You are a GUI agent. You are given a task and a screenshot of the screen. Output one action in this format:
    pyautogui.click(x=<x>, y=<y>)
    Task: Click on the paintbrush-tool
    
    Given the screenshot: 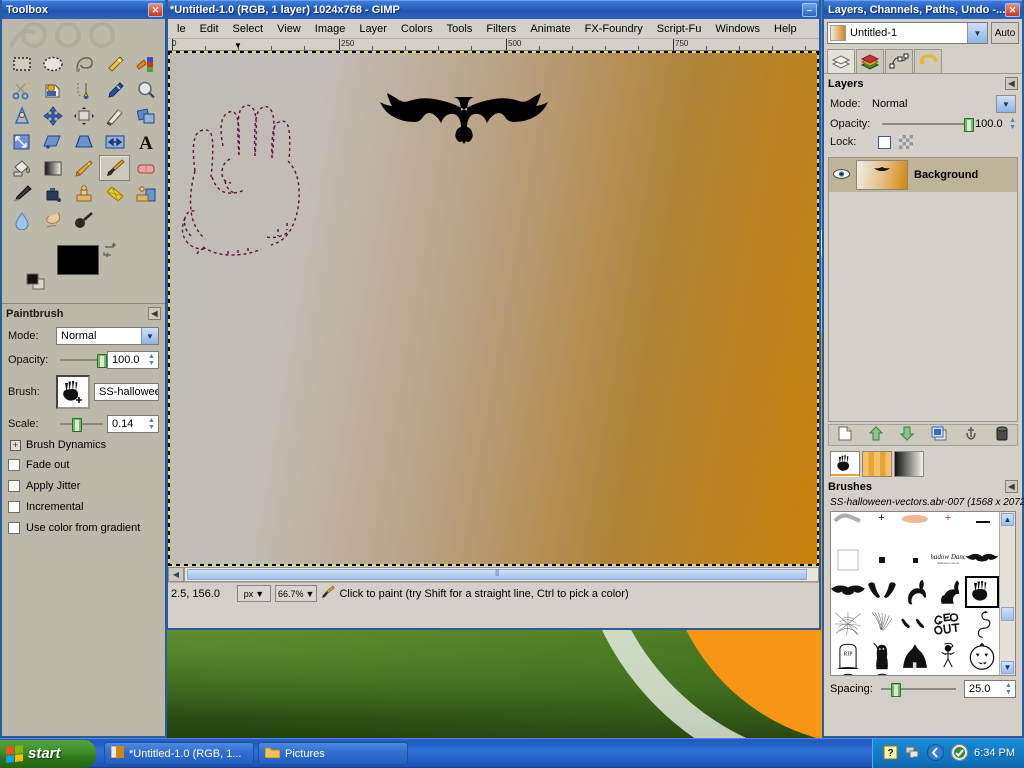 What is the action you would take?
    pyautogui.click(x=114, y=168)
    